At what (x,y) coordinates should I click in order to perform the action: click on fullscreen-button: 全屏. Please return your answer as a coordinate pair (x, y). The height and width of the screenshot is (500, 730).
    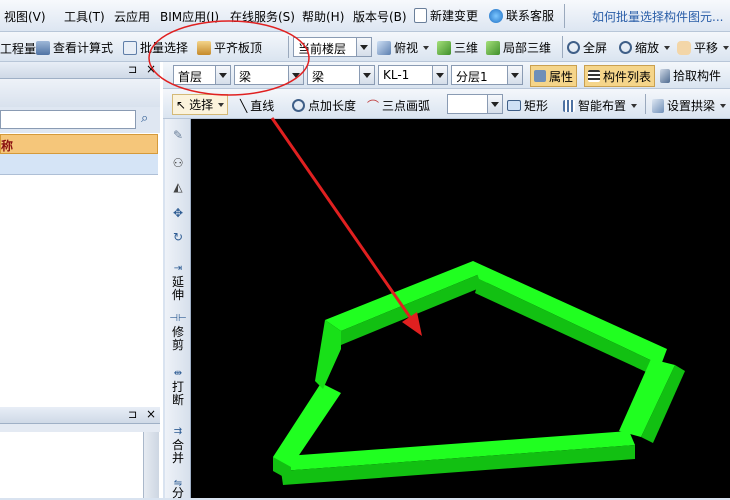
    Looking at the image, I should click on (587, 47).